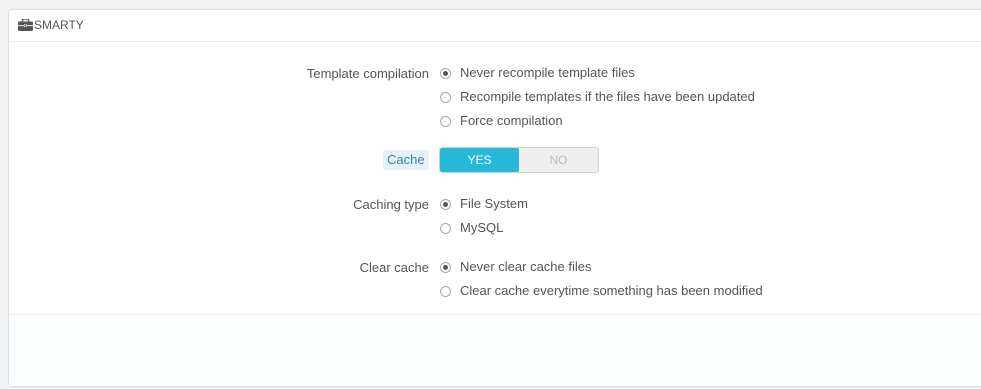 The height and width of the screenshot is (389, 981). I want to click on radio-mysql: MySQL, so click(471, 228).